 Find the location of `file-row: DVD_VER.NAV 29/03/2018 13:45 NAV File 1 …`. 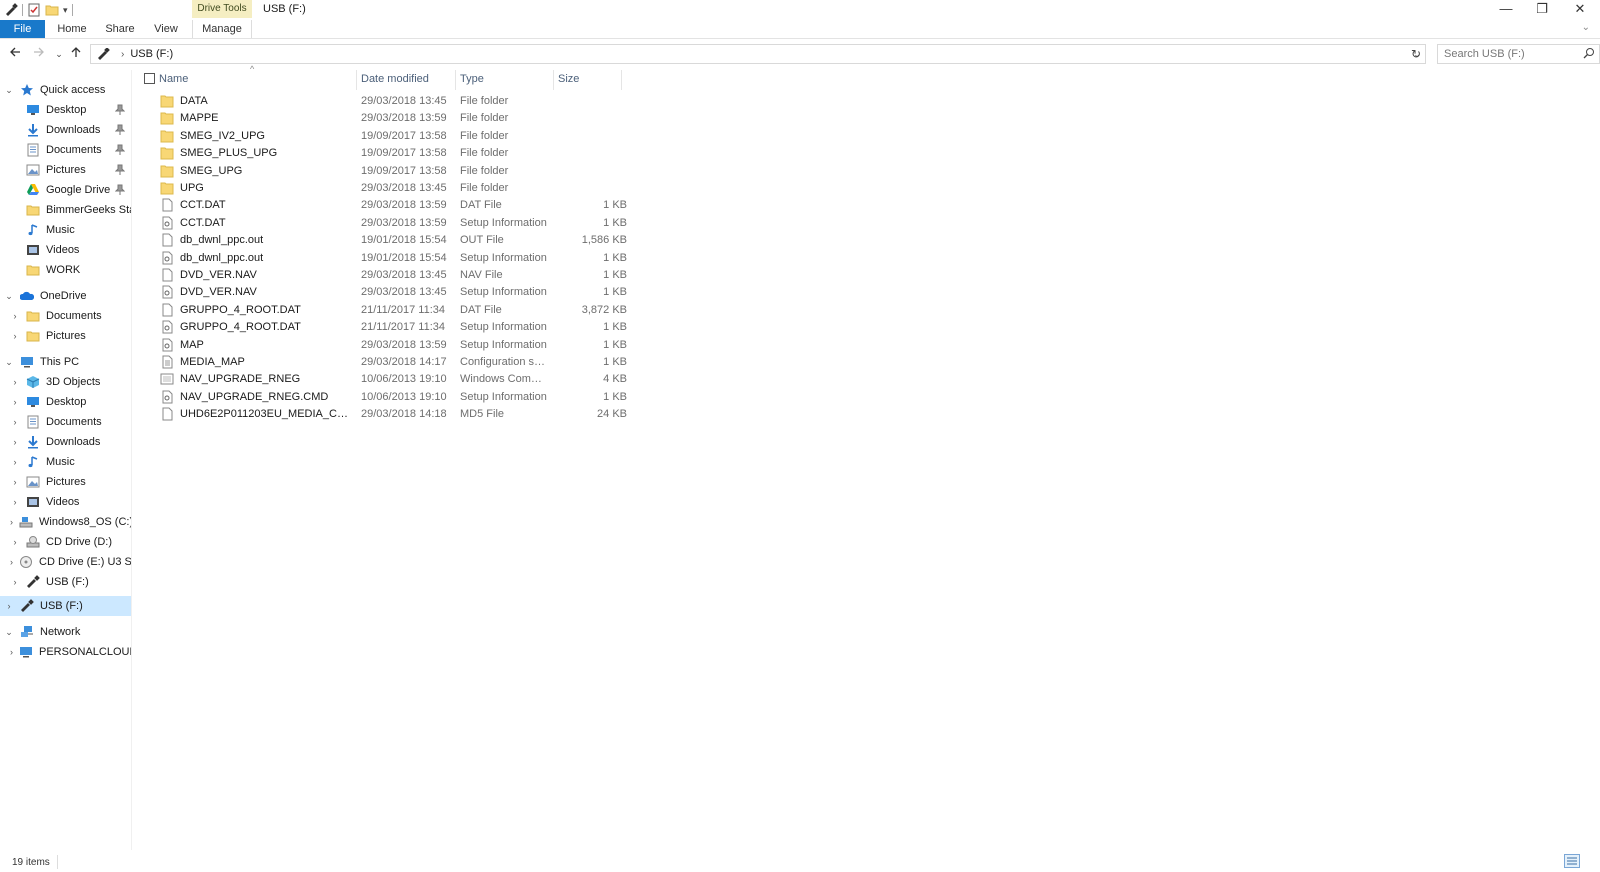

file-row: DVD_VER.NAV 29/03/2018 13:45 NAV File 1 … is located at coordinates (387, 275).